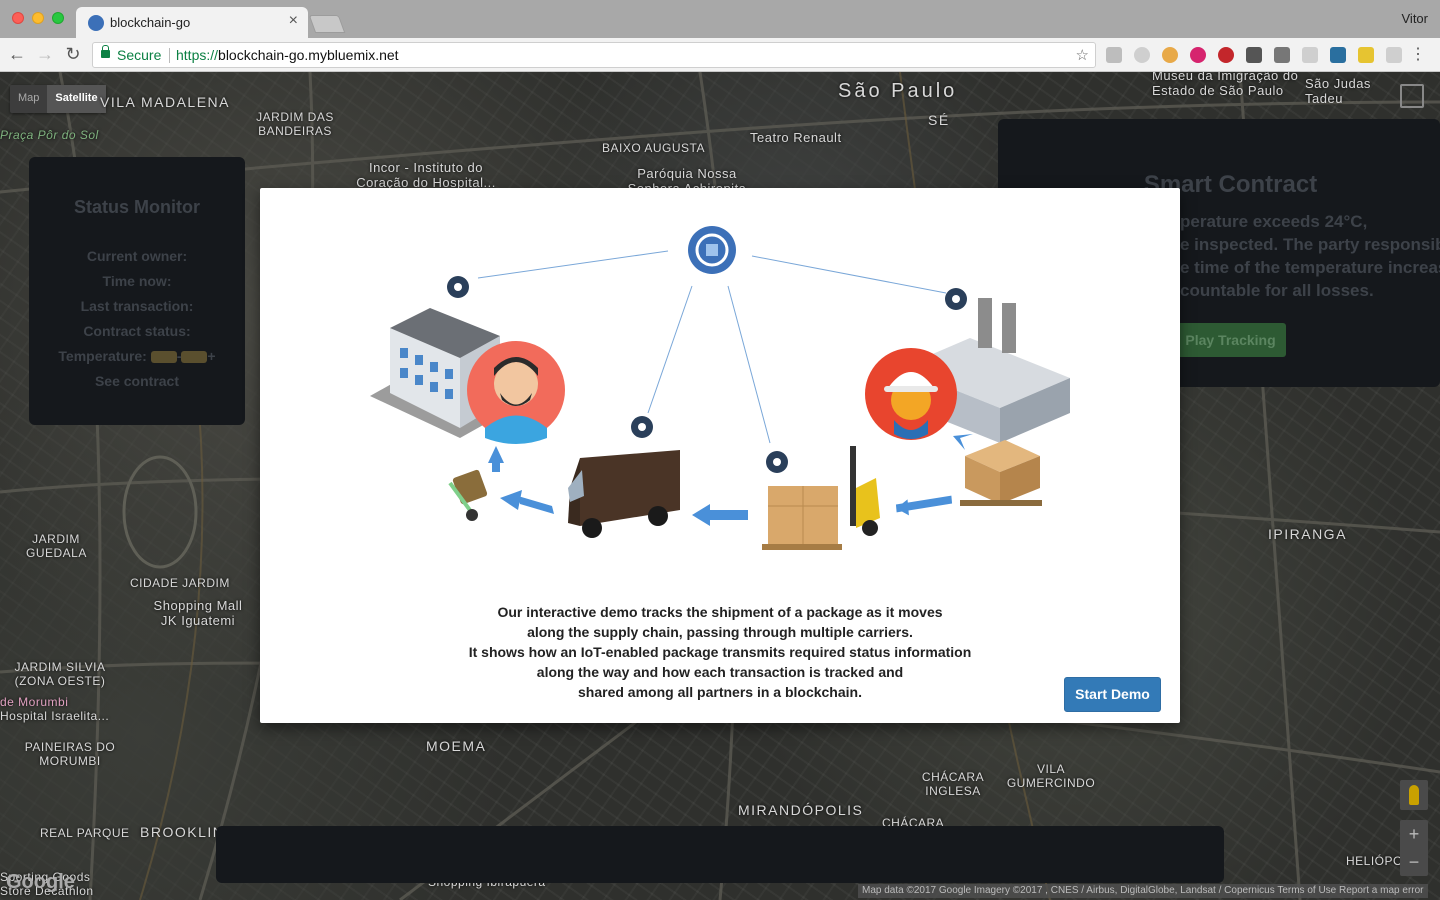 The image size is (1440, 900). What do you see at coordinates (1412, 96) in the screenshot?
I see `fullscreen-icon` at bounding box center [1412, 96].